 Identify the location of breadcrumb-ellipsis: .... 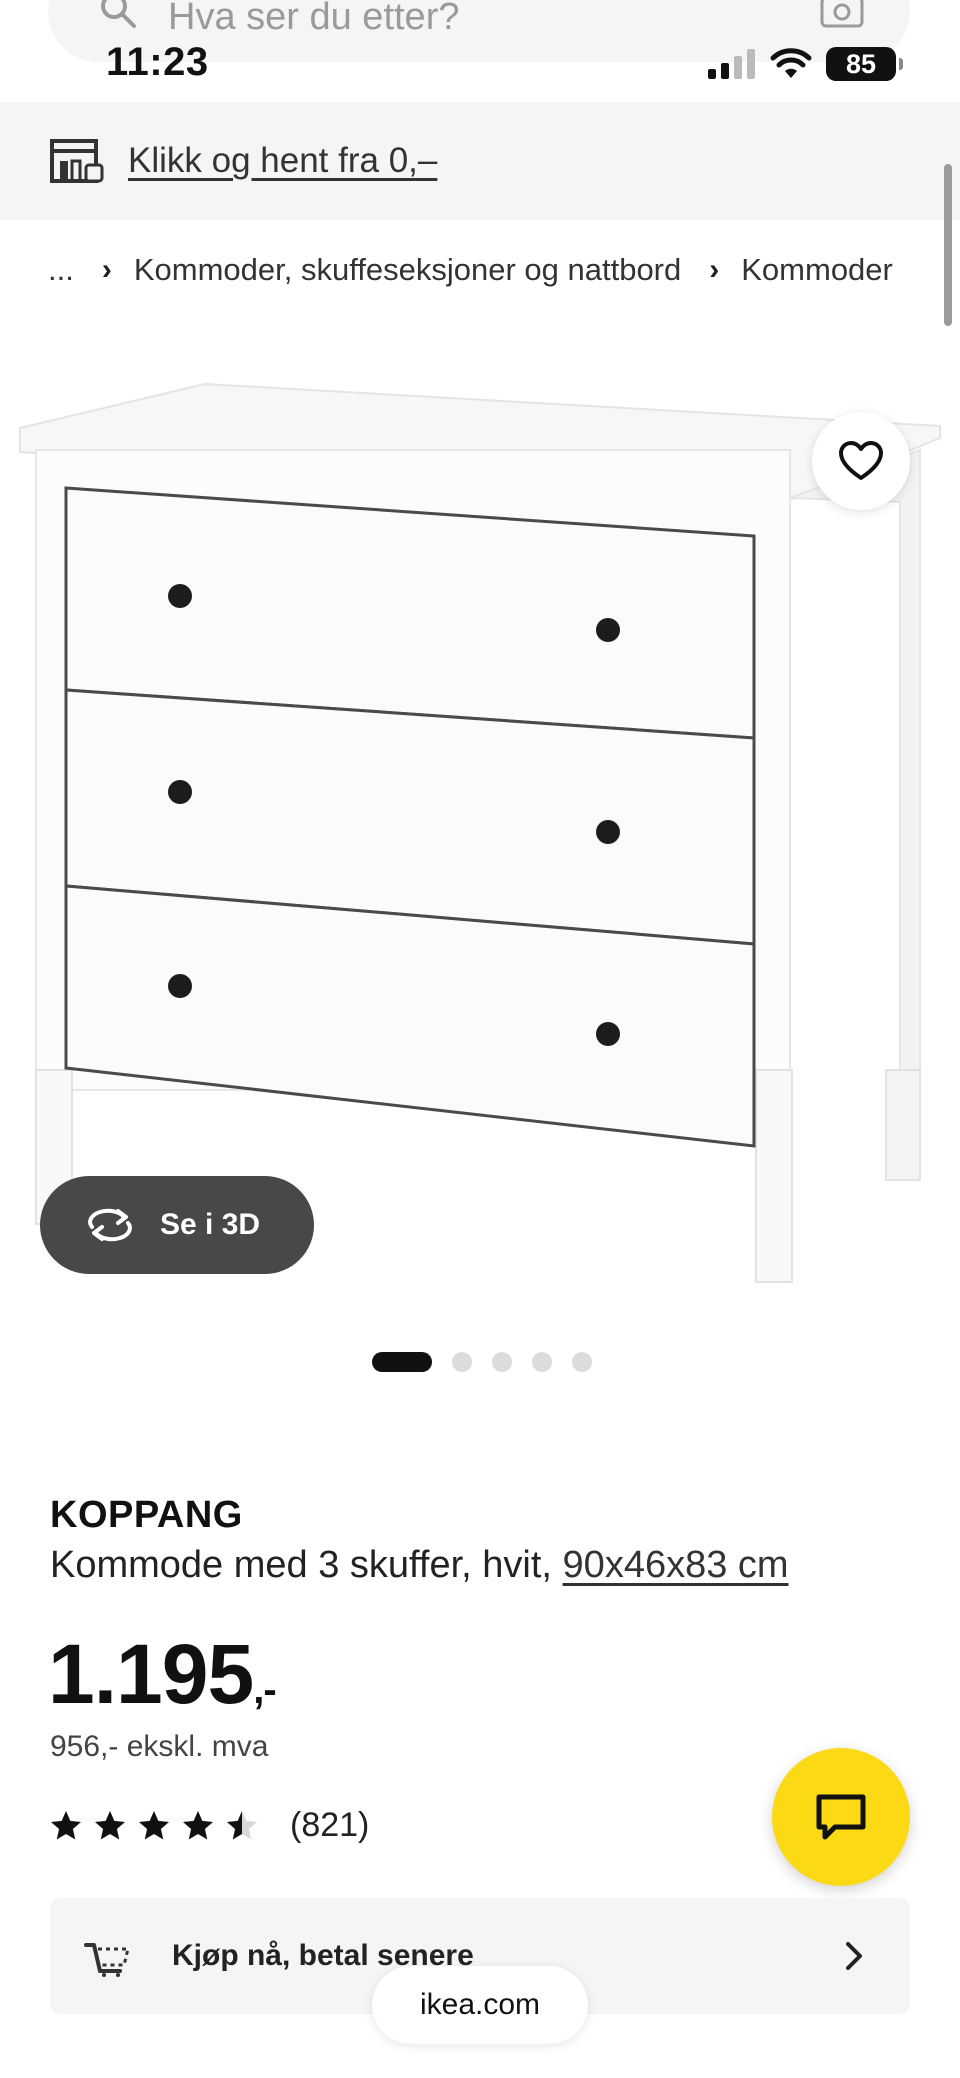
(61, 270).